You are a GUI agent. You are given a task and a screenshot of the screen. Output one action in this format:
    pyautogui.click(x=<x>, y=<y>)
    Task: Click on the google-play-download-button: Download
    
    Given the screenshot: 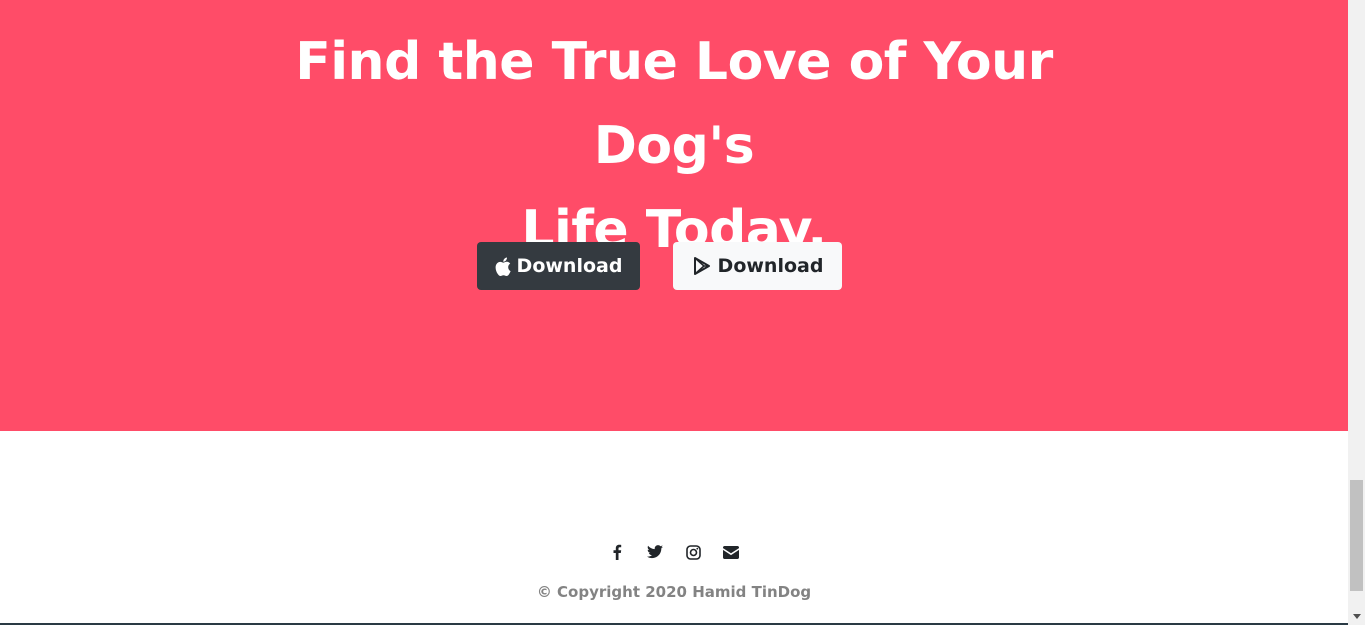 What is the action you would take?
    pyautogui.click(x=757, y=266)
    